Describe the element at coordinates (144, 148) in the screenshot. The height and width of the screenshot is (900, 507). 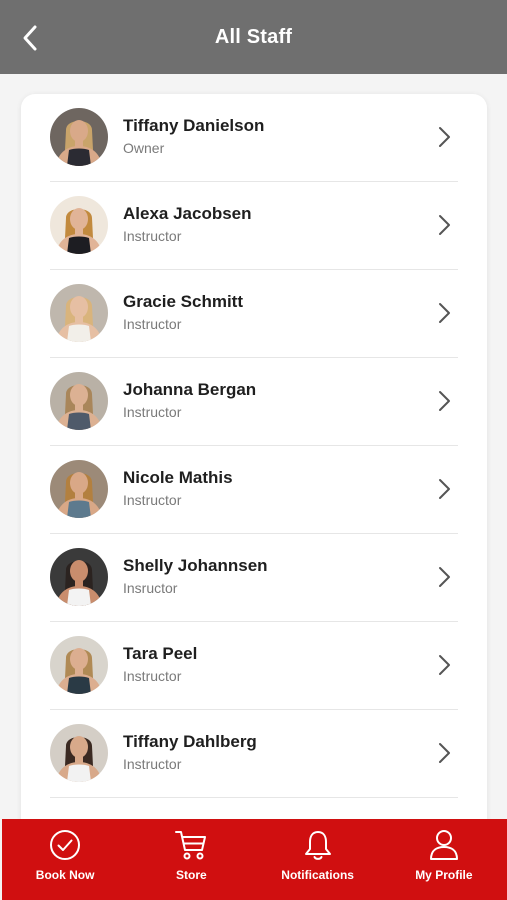
I see `staff-role: Owner` at that location.